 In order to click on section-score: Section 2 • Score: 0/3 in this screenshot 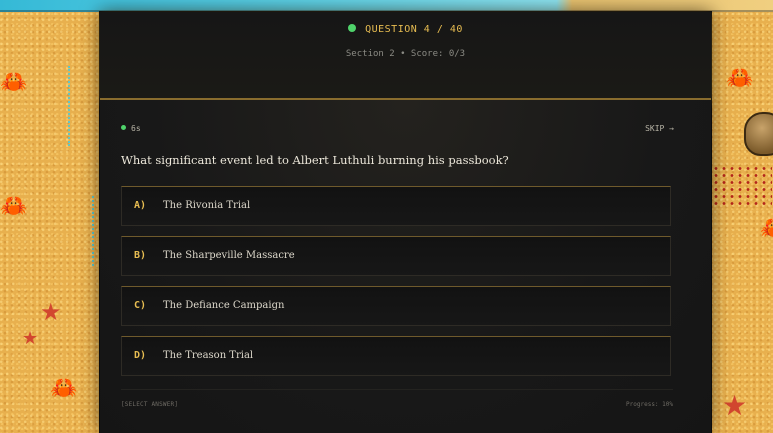, I will do `click(405, 54)`.